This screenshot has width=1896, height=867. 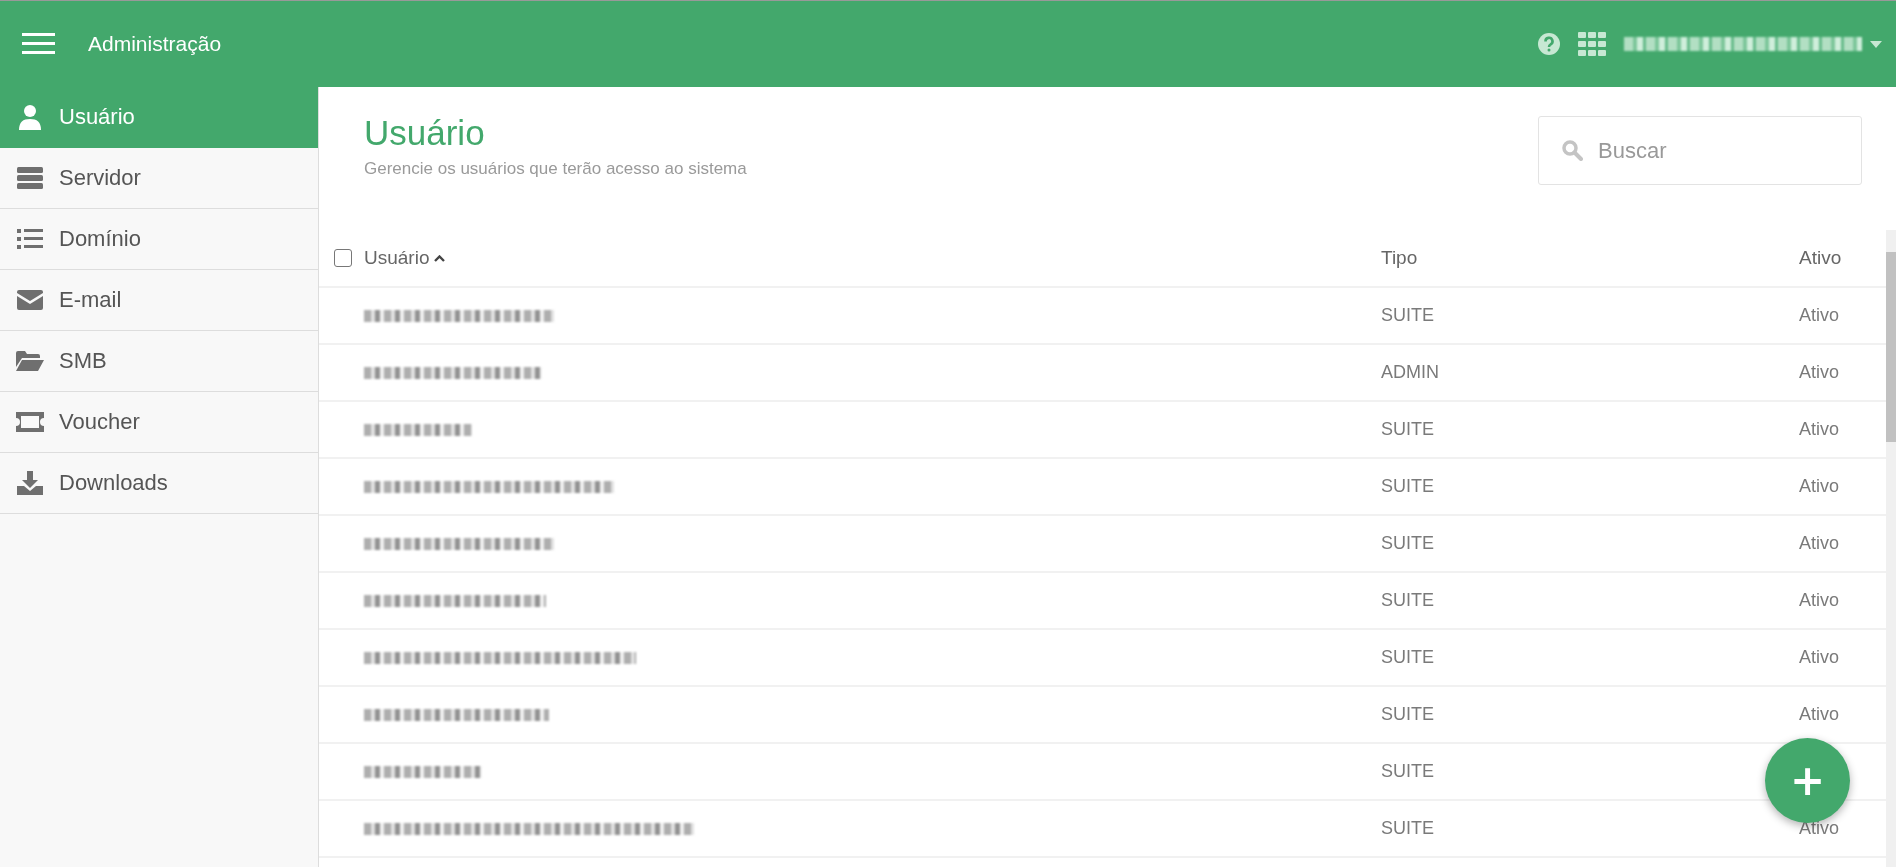 What do you see at coordinates (159, 422) in the screenshot?
I see `sidebar-item: Voucher` at bounding box center [159, 422].